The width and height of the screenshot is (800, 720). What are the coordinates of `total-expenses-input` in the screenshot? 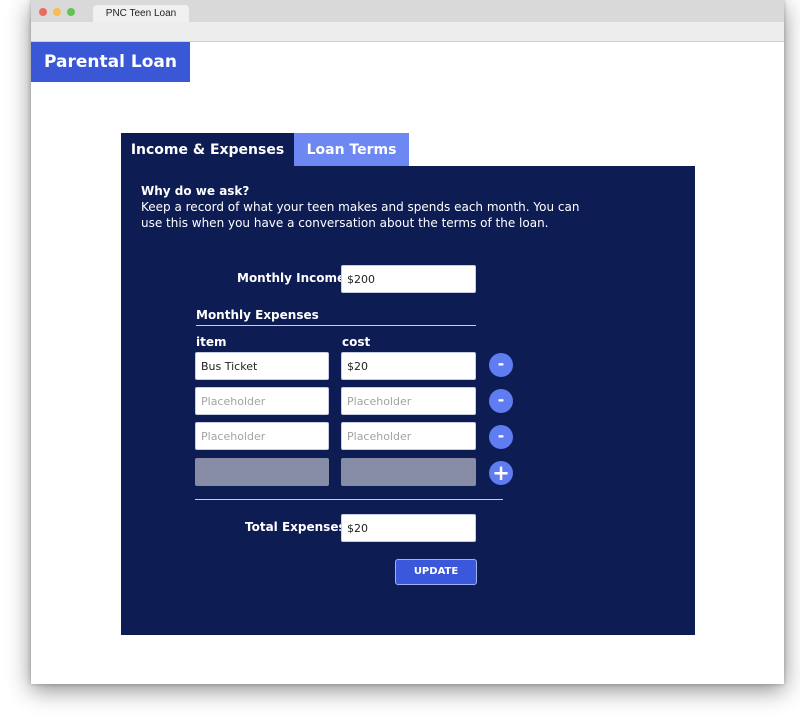 It's located at (408, 528).